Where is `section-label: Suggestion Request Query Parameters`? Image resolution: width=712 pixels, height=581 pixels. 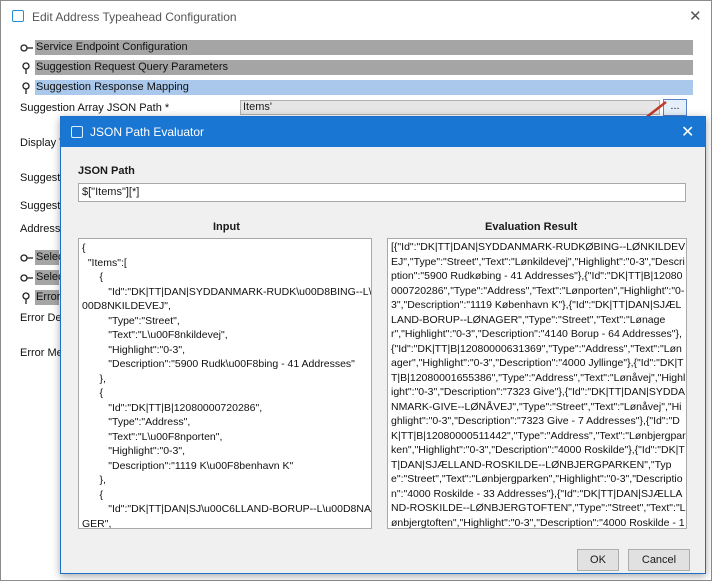
section-label: Suggestion Request Query Parameters is located at coordinates (132, 67).